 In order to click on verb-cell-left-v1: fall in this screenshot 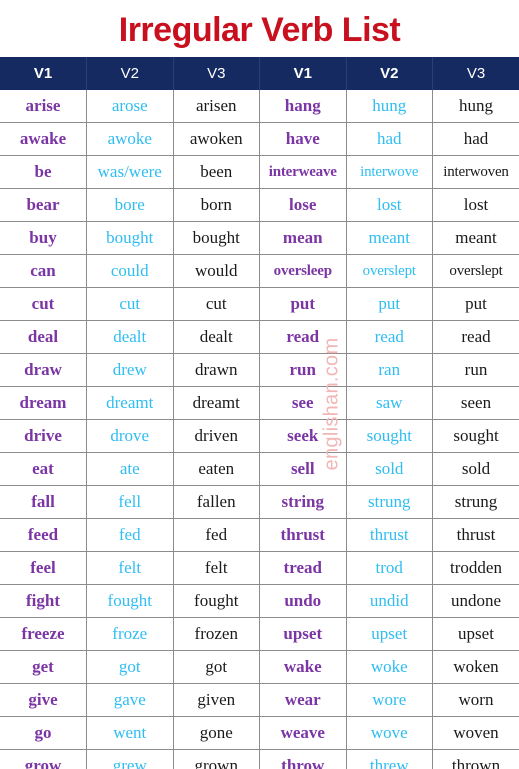, I will do `click(43, 502)`.